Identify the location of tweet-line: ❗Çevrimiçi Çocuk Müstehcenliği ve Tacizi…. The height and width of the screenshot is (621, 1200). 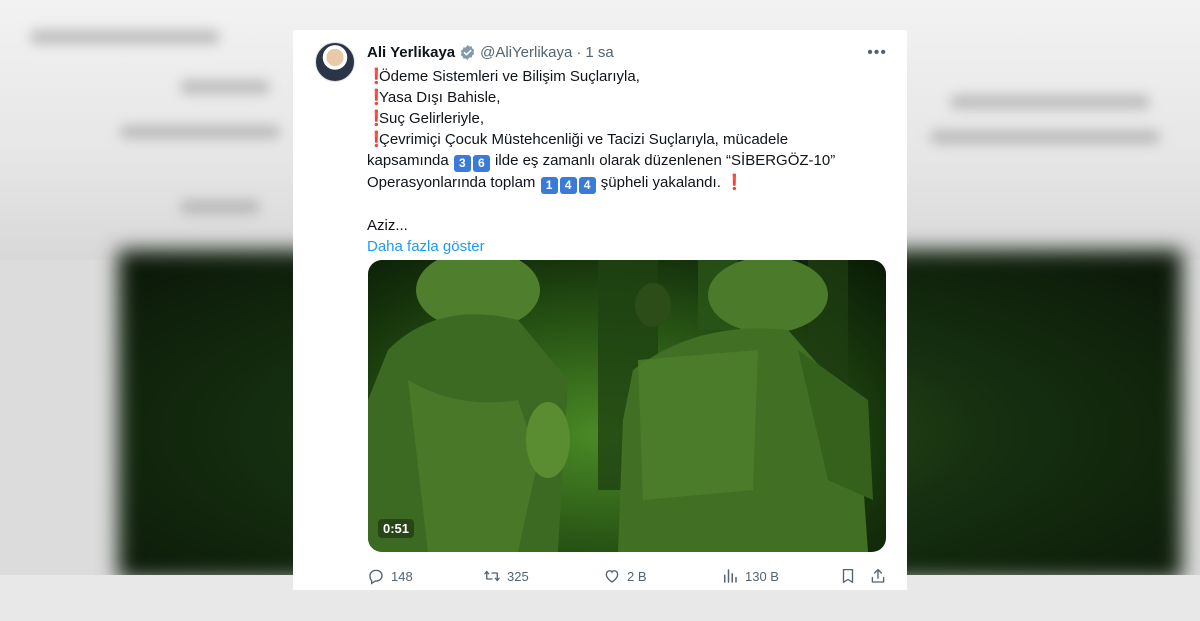
(578, 139).